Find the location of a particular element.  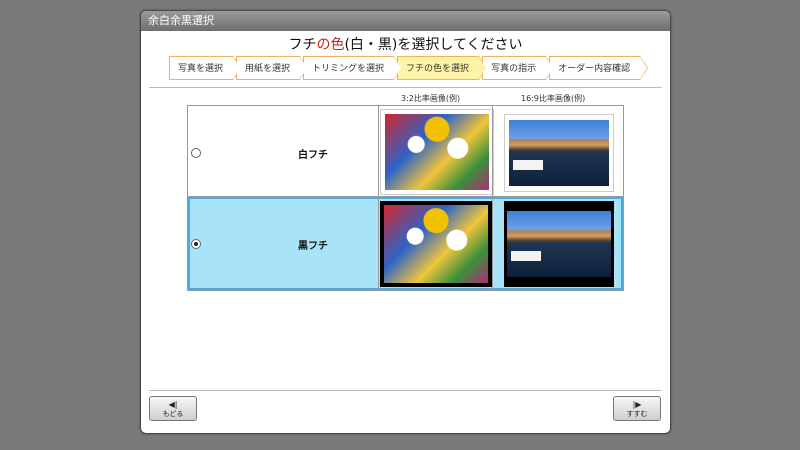

step-order-confirm: オーダー内容確認 is located at coordinates (599, 68).